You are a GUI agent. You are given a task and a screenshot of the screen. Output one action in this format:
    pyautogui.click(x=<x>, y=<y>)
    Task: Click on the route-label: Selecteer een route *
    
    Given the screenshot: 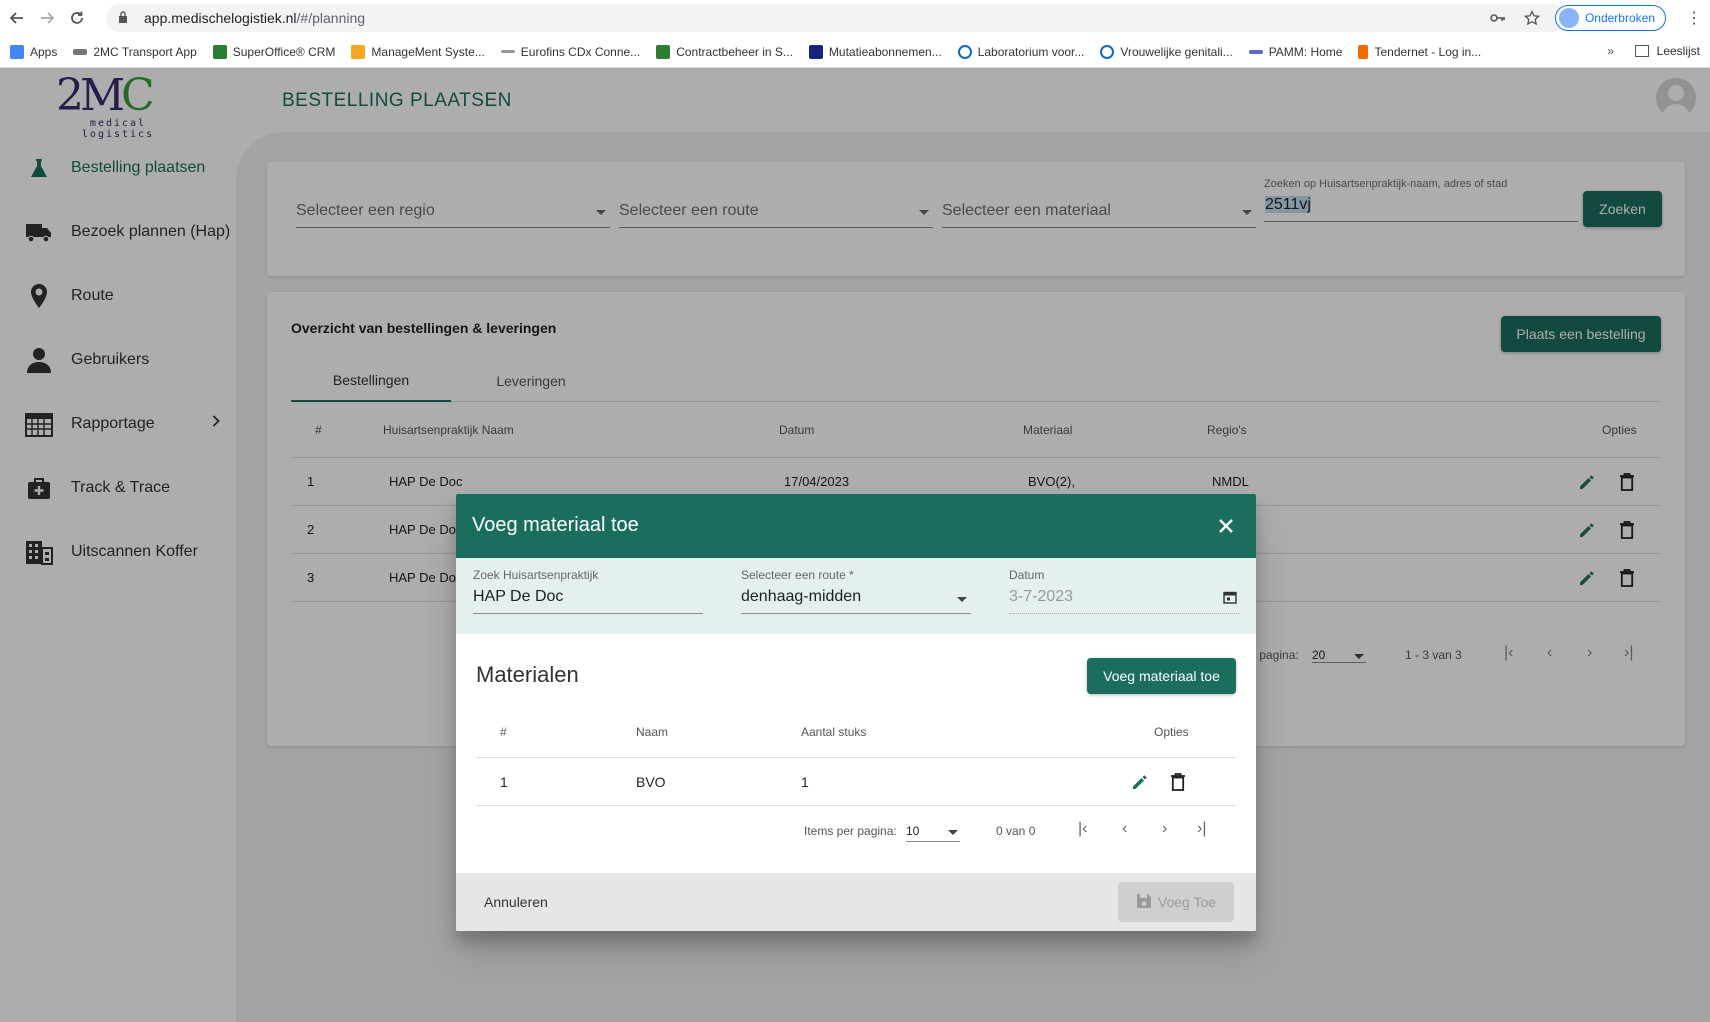 What is the action you would take?
    pyautogui.click(x=797, y=575)
    